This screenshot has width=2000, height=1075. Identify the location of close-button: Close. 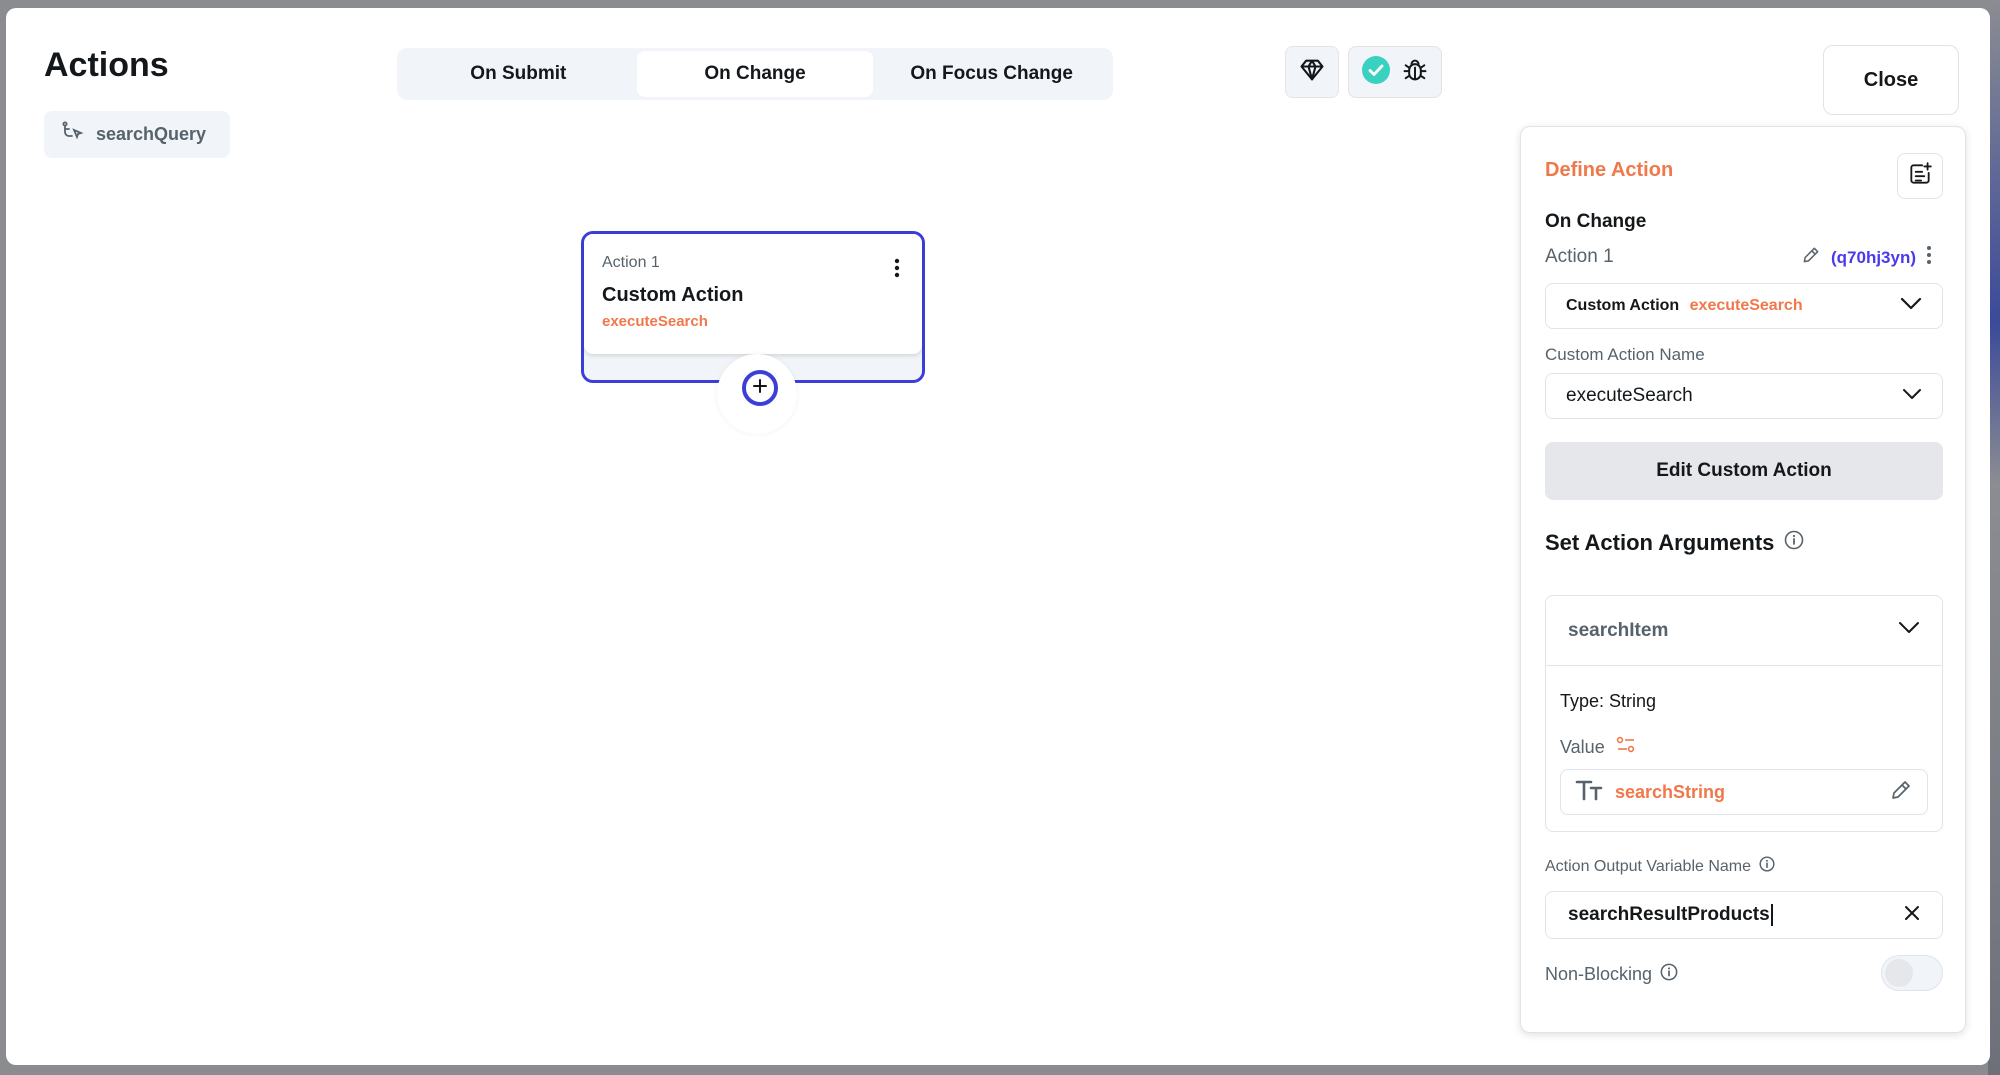
(1891, 80).